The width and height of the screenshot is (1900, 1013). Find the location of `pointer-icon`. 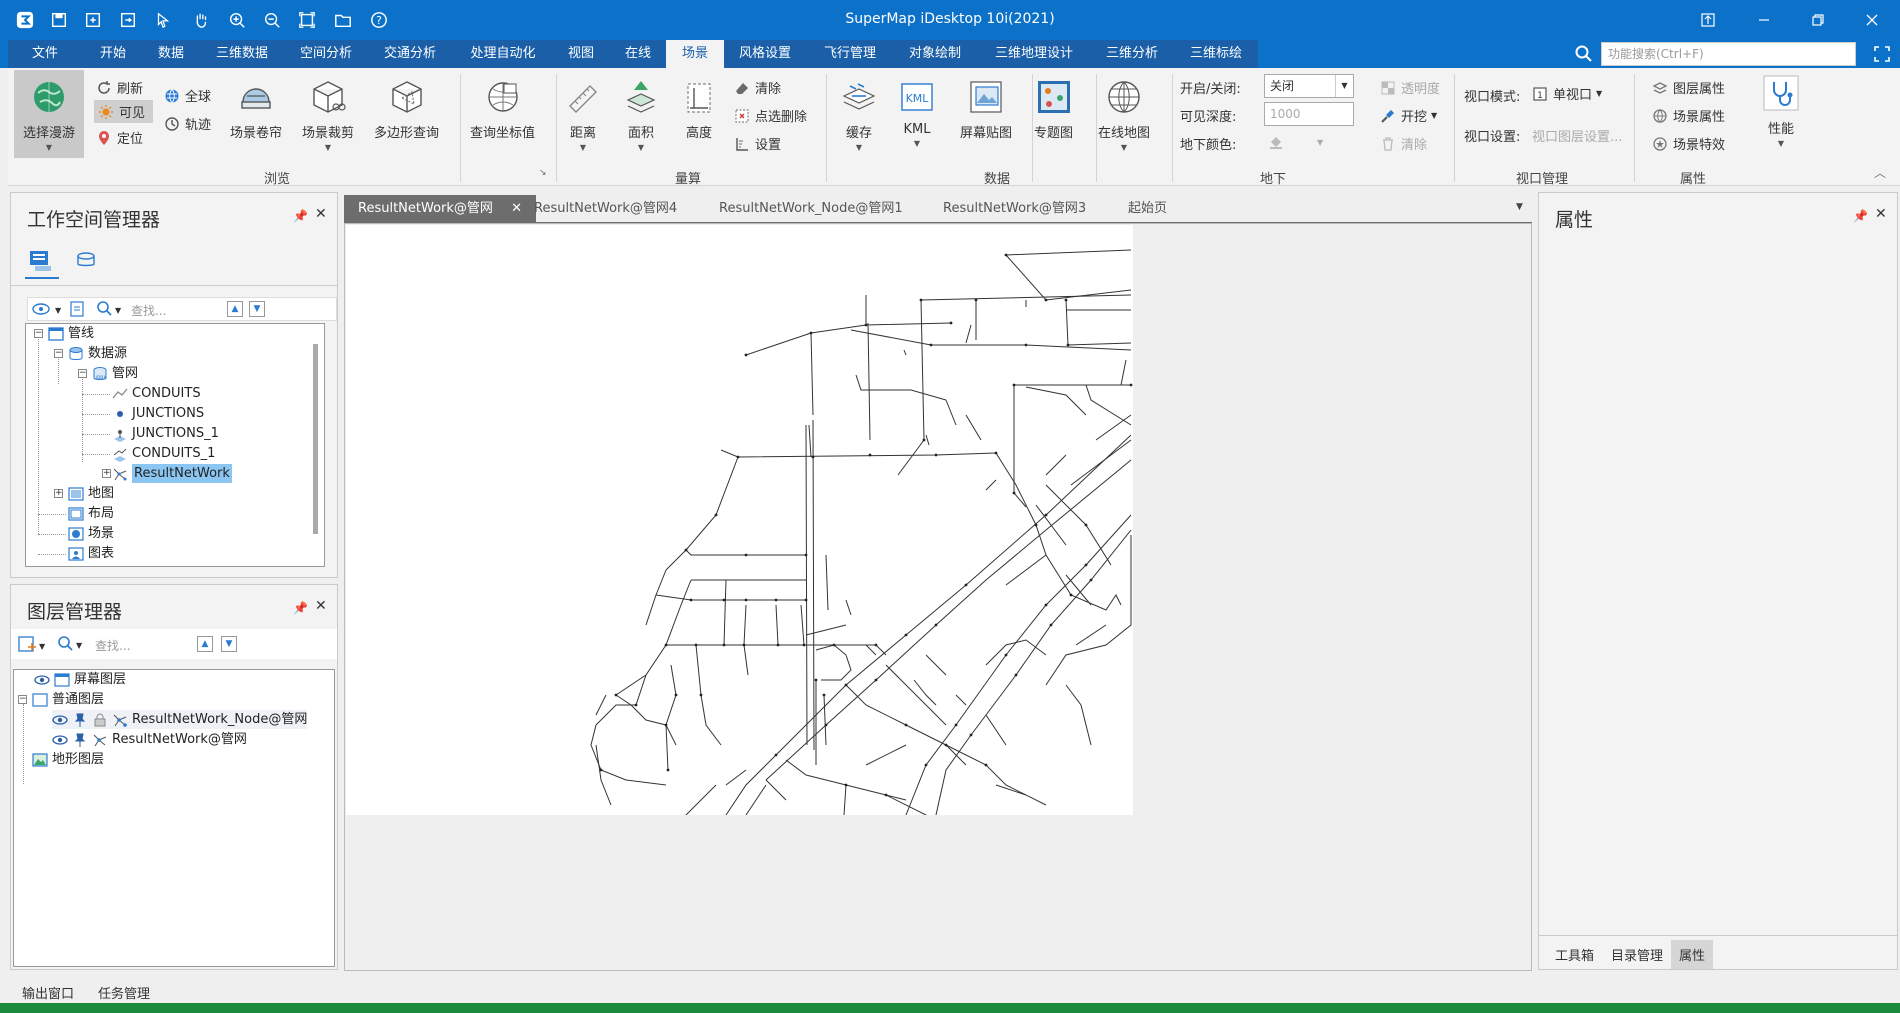

pointer-icon is located at coordinates (163, 20).